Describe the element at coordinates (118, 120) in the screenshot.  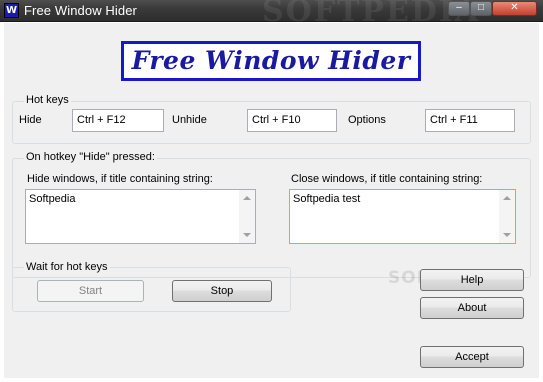
I see `hide-hotkey-field: Ctrl + F12` at that location.